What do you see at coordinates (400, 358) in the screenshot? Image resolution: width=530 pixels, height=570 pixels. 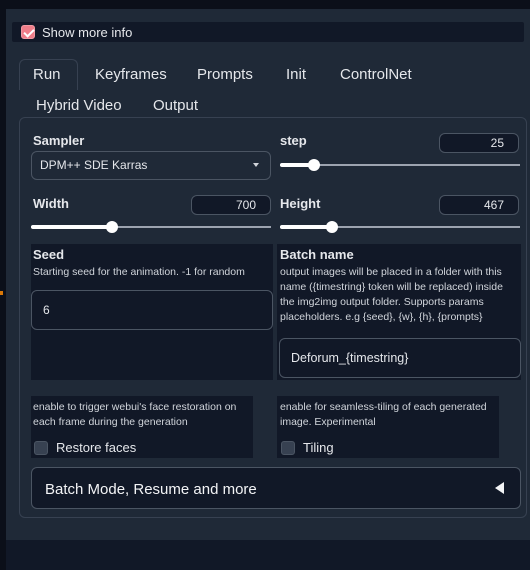 I see `batch-name-input: Deforum_{timestring}` at bounding box center [400, 358].